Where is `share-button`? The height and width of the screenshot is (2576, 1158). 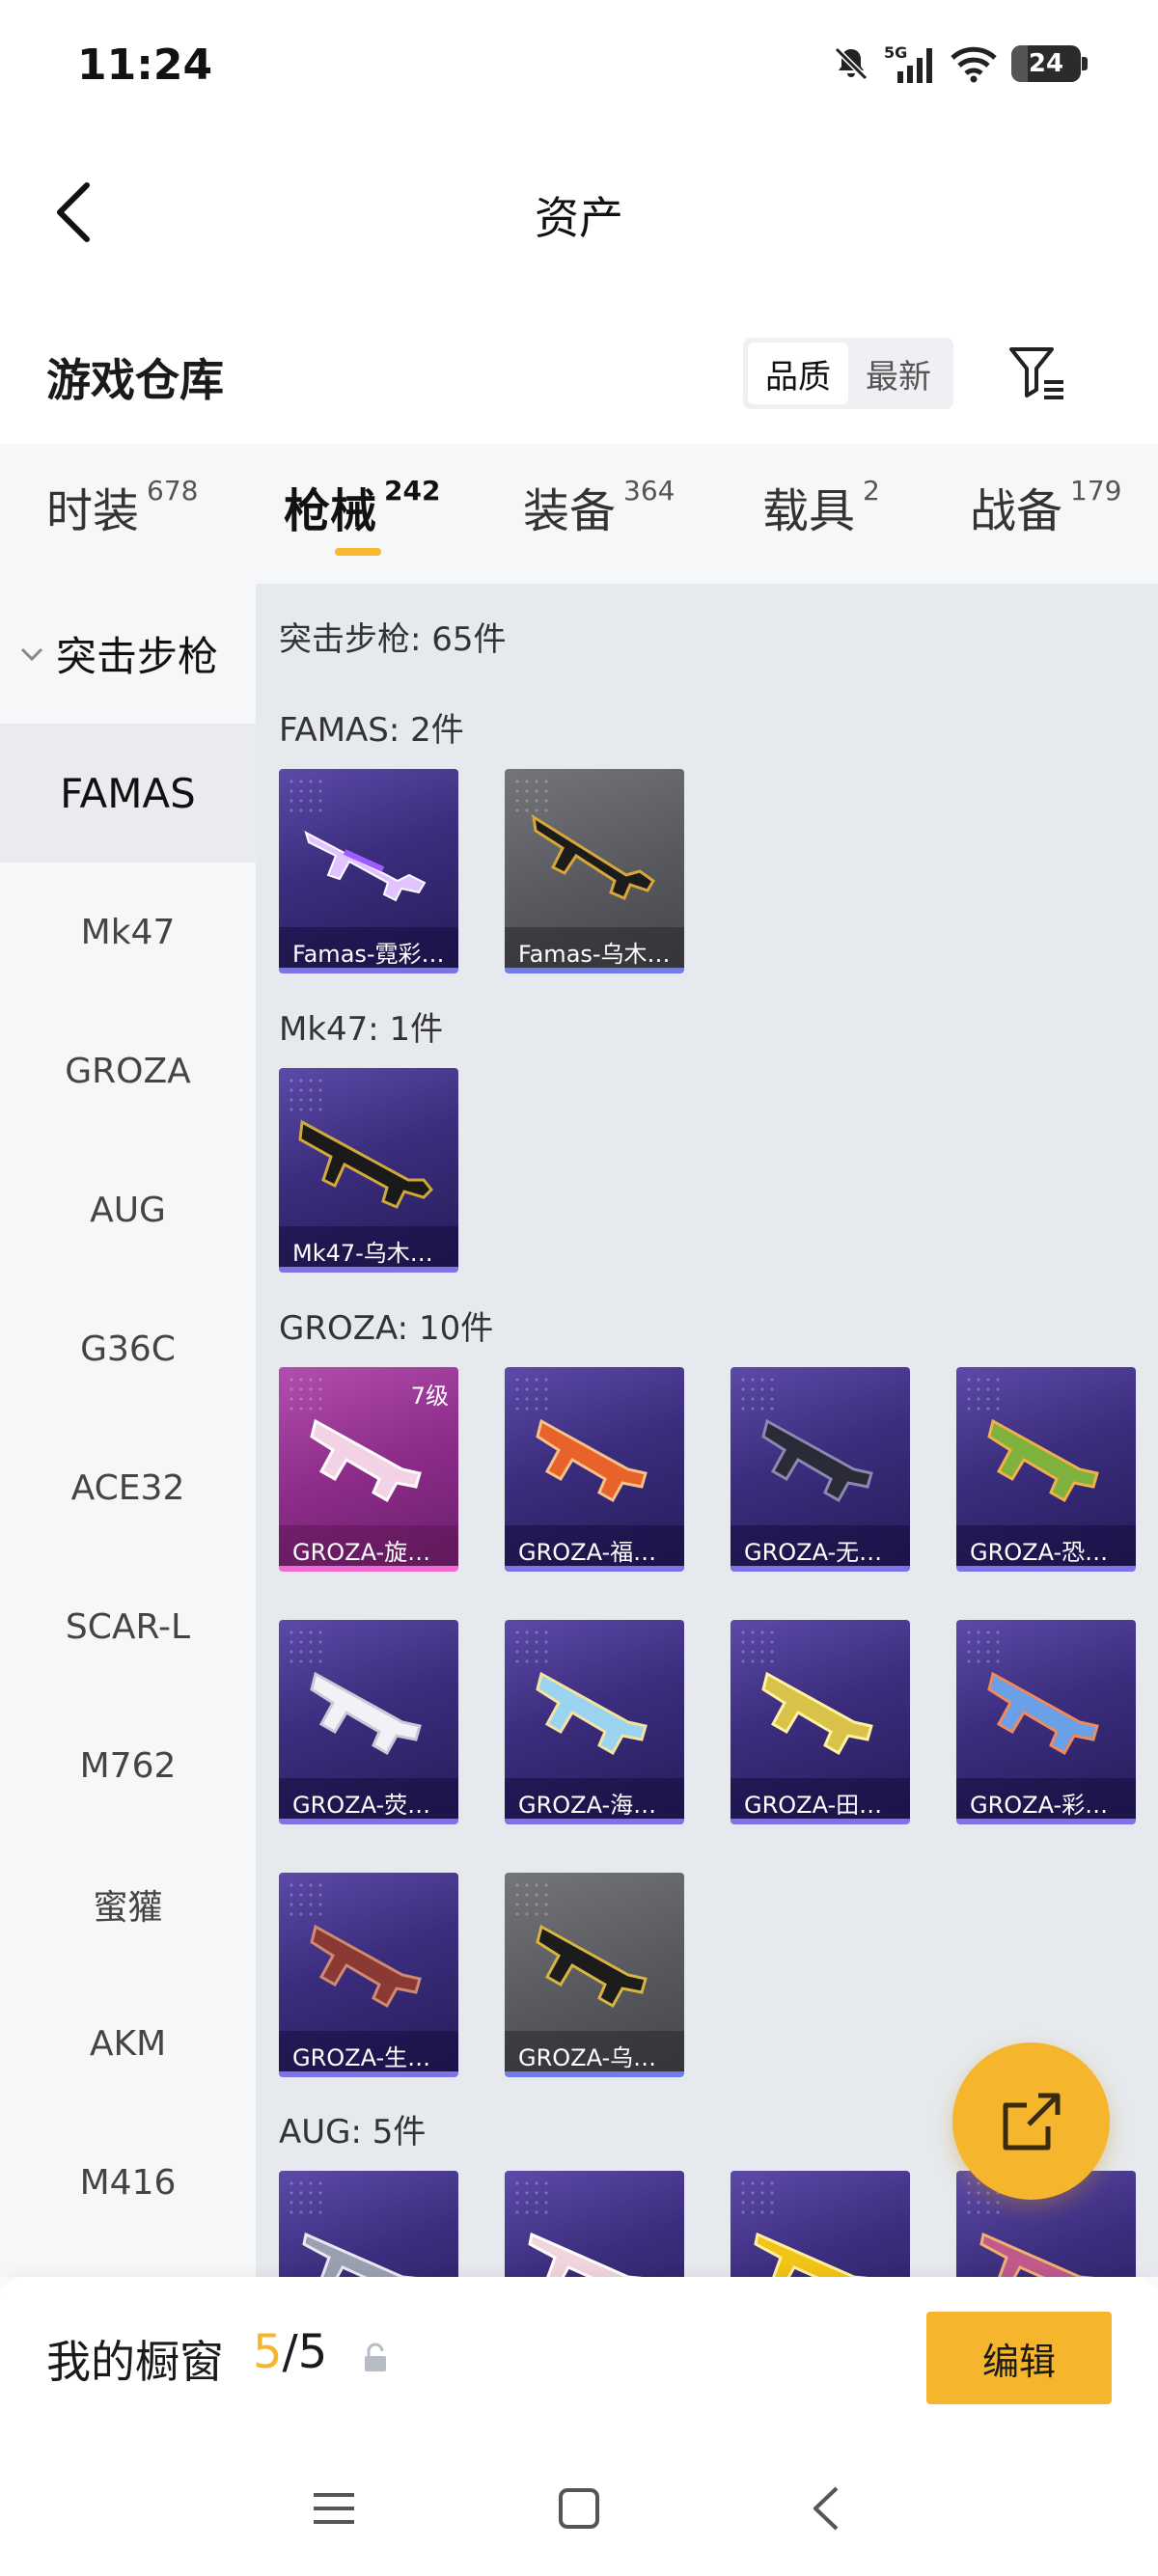 share-button is located at coordinates (1031, 2121).